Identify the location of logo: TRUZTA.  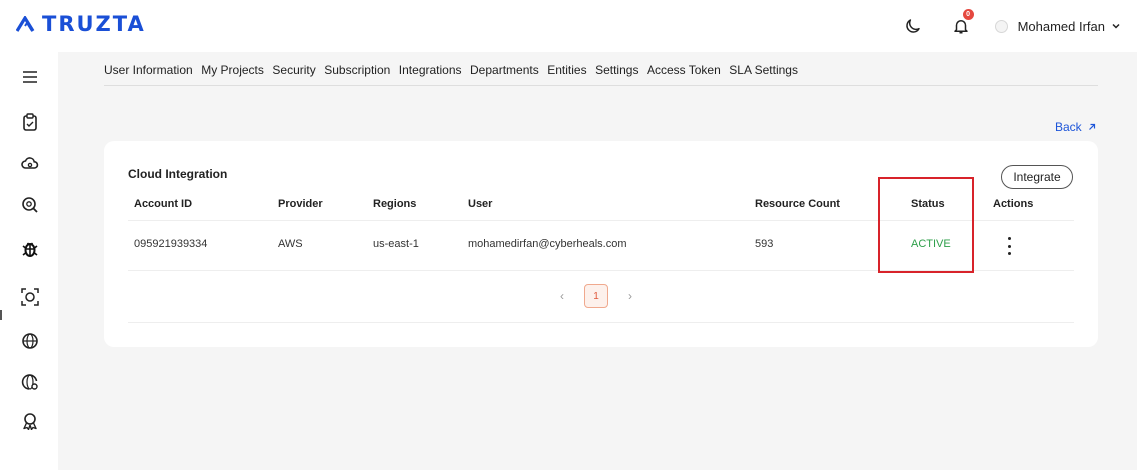
(81, 24).